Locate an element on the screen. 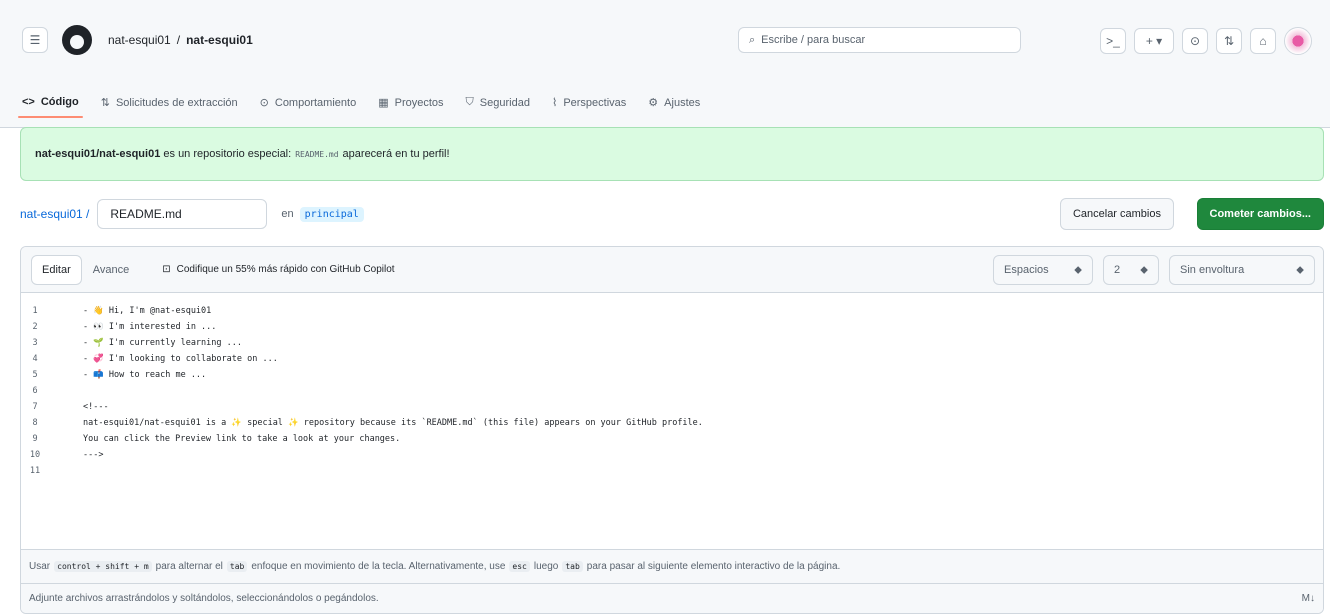  line-number: 5 is located at coordinates (35, 375).